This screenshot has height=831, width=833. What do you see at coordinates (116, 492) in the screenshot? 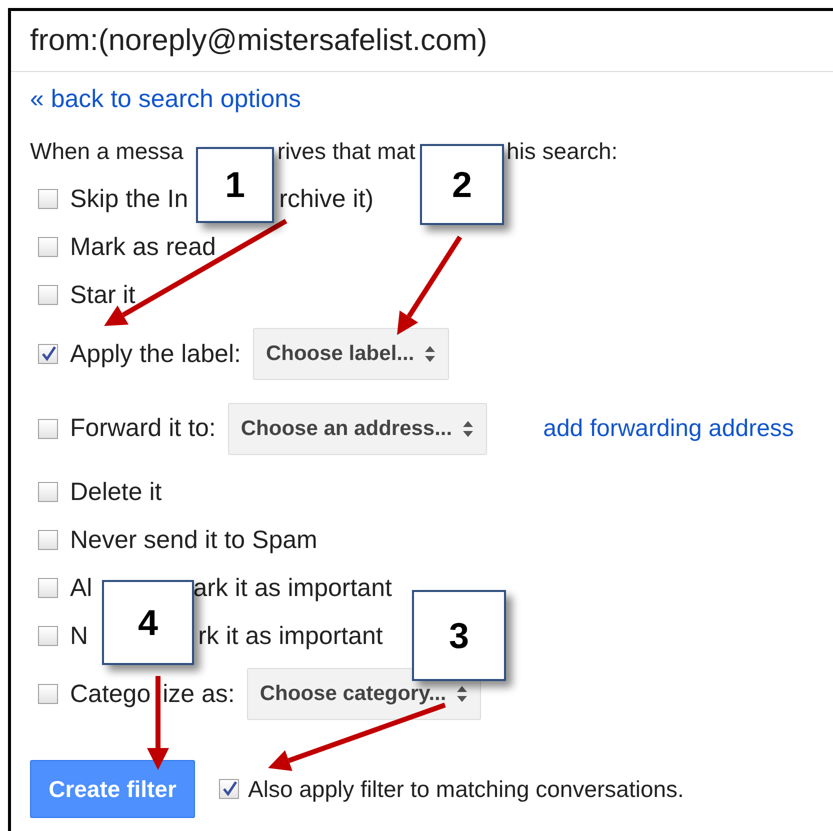
I see `action-label: Delete it` at bounding box center [116, 492].